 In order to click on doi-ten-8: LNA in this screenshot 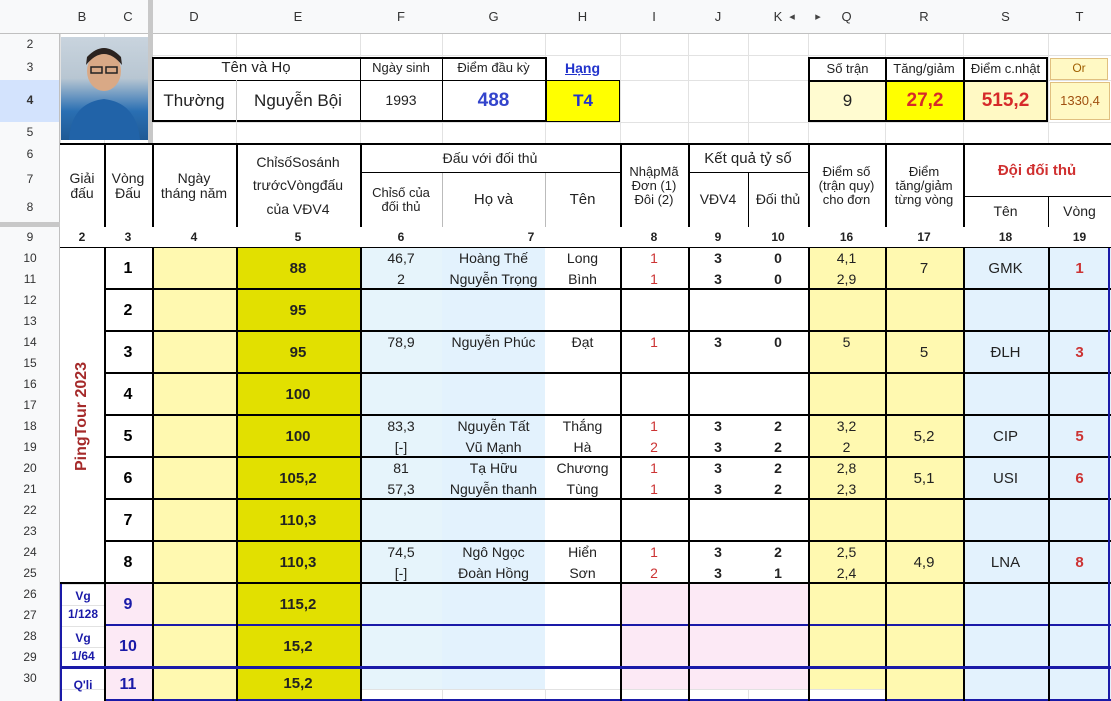, I will do `click(1005, 563)`.